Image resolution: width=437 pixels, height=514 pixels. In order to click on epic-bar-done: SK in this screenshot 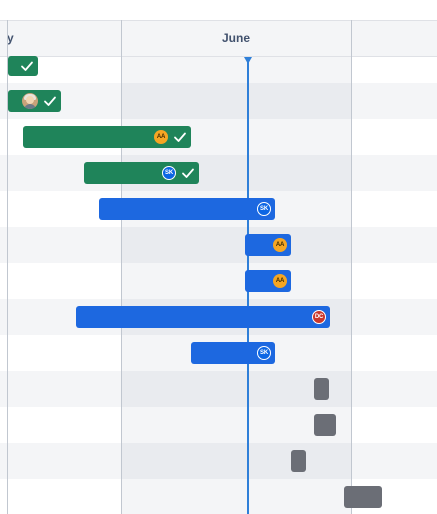, I will do `click(141, 173)`.